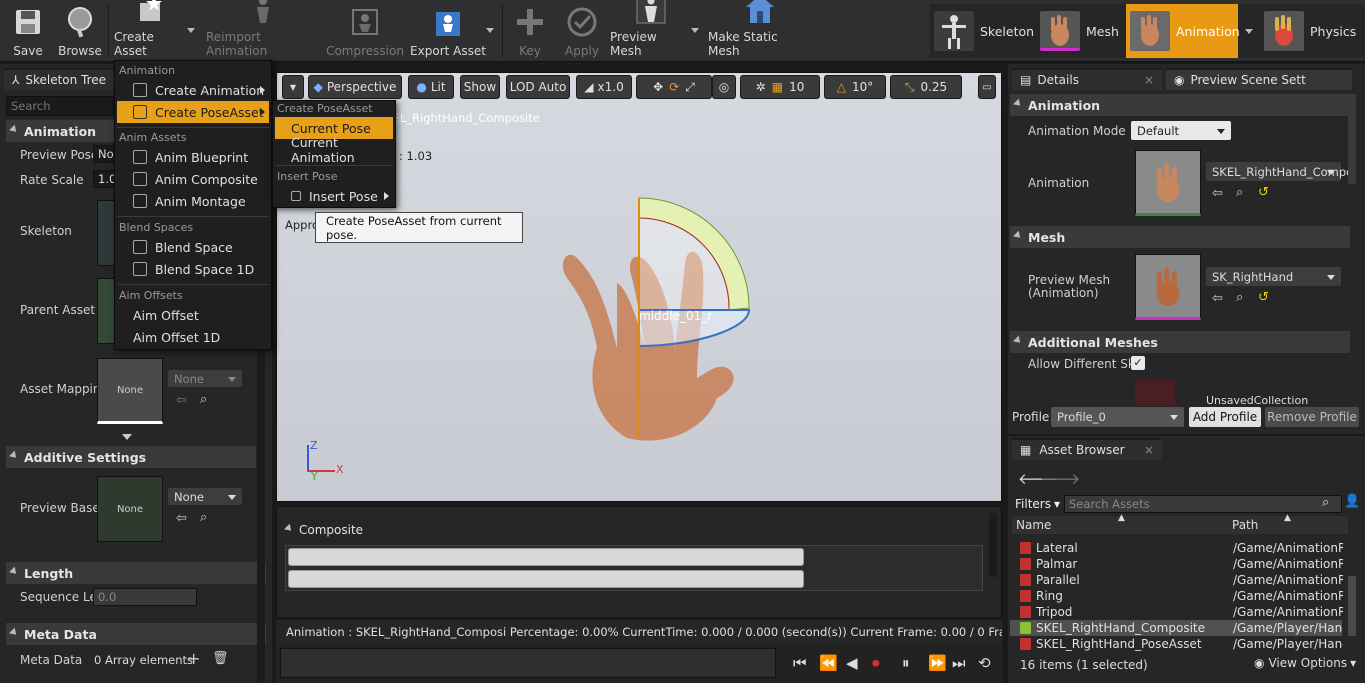  Describe the element at coordinates (355, 87) in the screenshot. I see `perspective-button: ◆ Perspective` at that location.